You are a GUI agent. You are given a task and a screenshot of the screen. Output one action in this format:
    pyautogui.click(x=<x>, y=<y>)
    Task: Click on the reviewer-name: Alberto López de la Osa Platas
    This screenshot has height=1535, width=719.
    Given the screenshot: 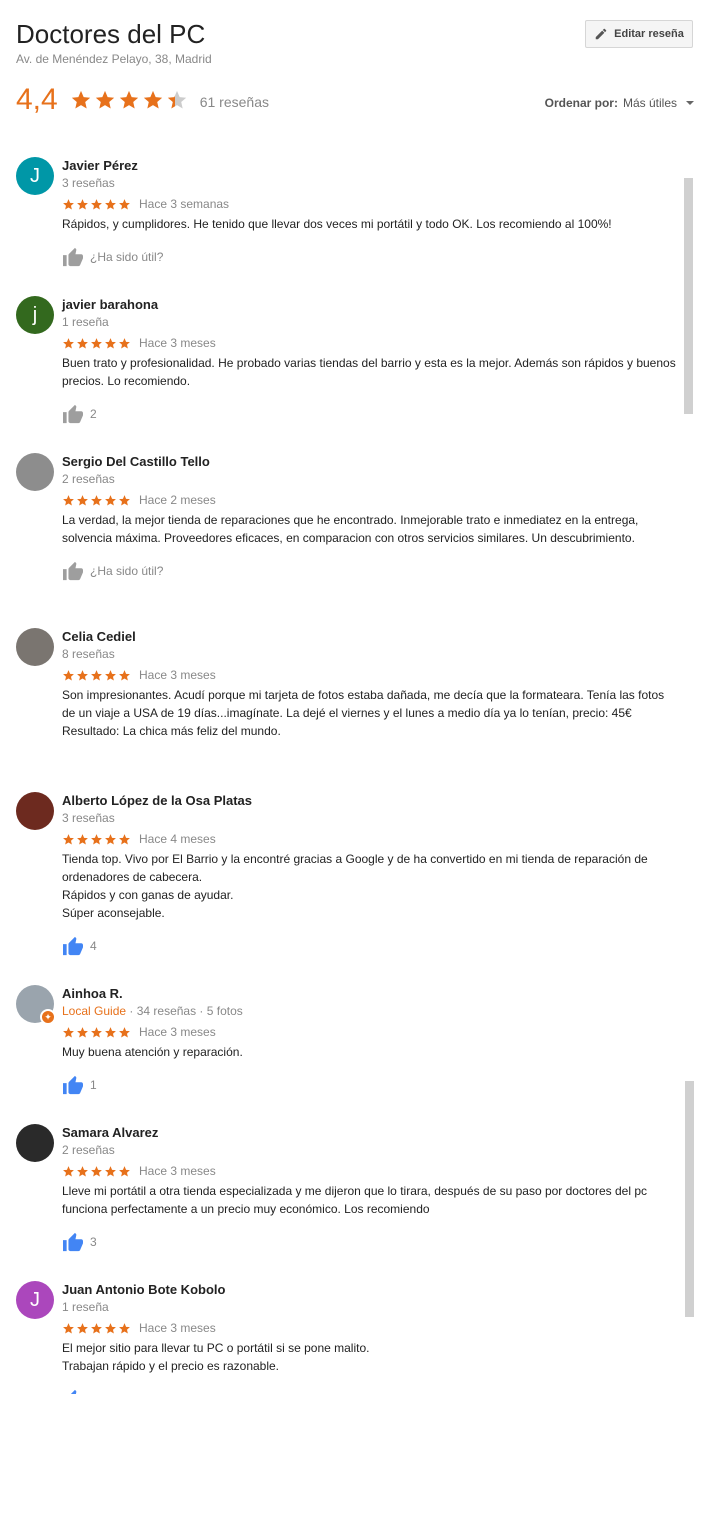 What is the action you would take?
    pyautogui.click(x=369, y=801)
    